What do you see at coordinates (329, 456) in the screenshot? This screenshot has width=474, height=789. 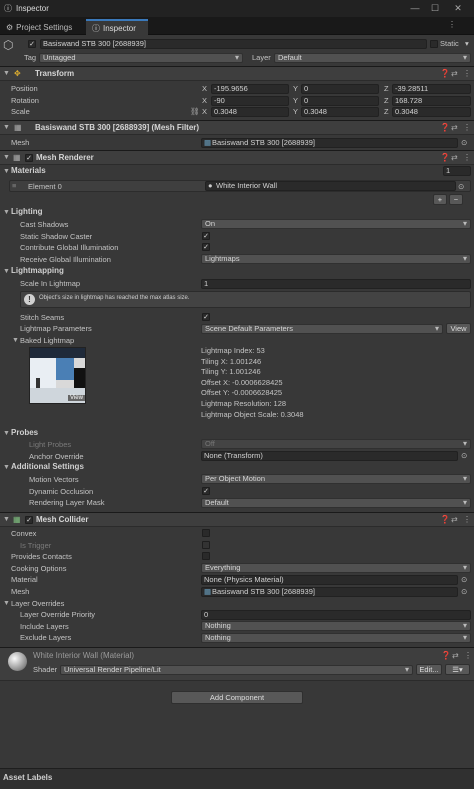 I see `anchor-override-field: None (Transform)` at bounding box center [329, 456].